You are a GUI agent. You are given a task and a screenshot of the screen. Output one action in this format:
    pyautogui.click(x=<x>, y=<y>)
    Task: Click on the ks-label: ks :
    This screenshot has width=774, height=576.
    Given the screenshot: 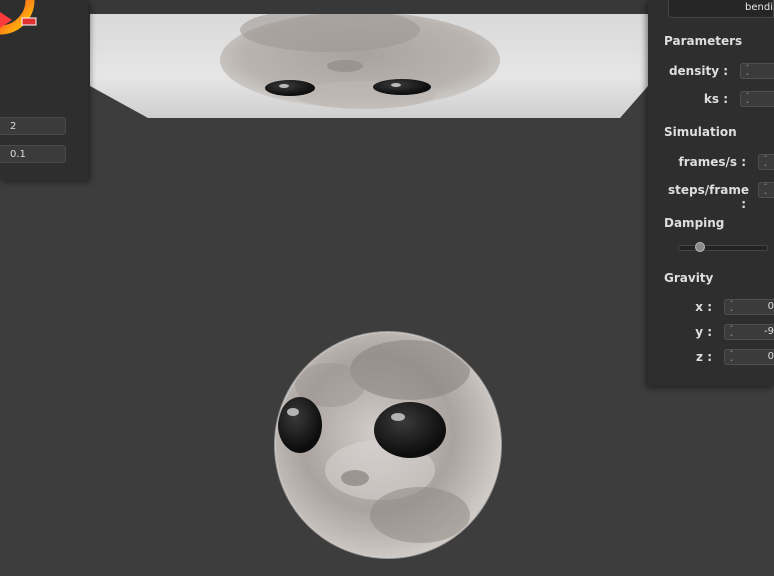 What is the action you would take?
    pyautogui.click(x=715, y=99)
    